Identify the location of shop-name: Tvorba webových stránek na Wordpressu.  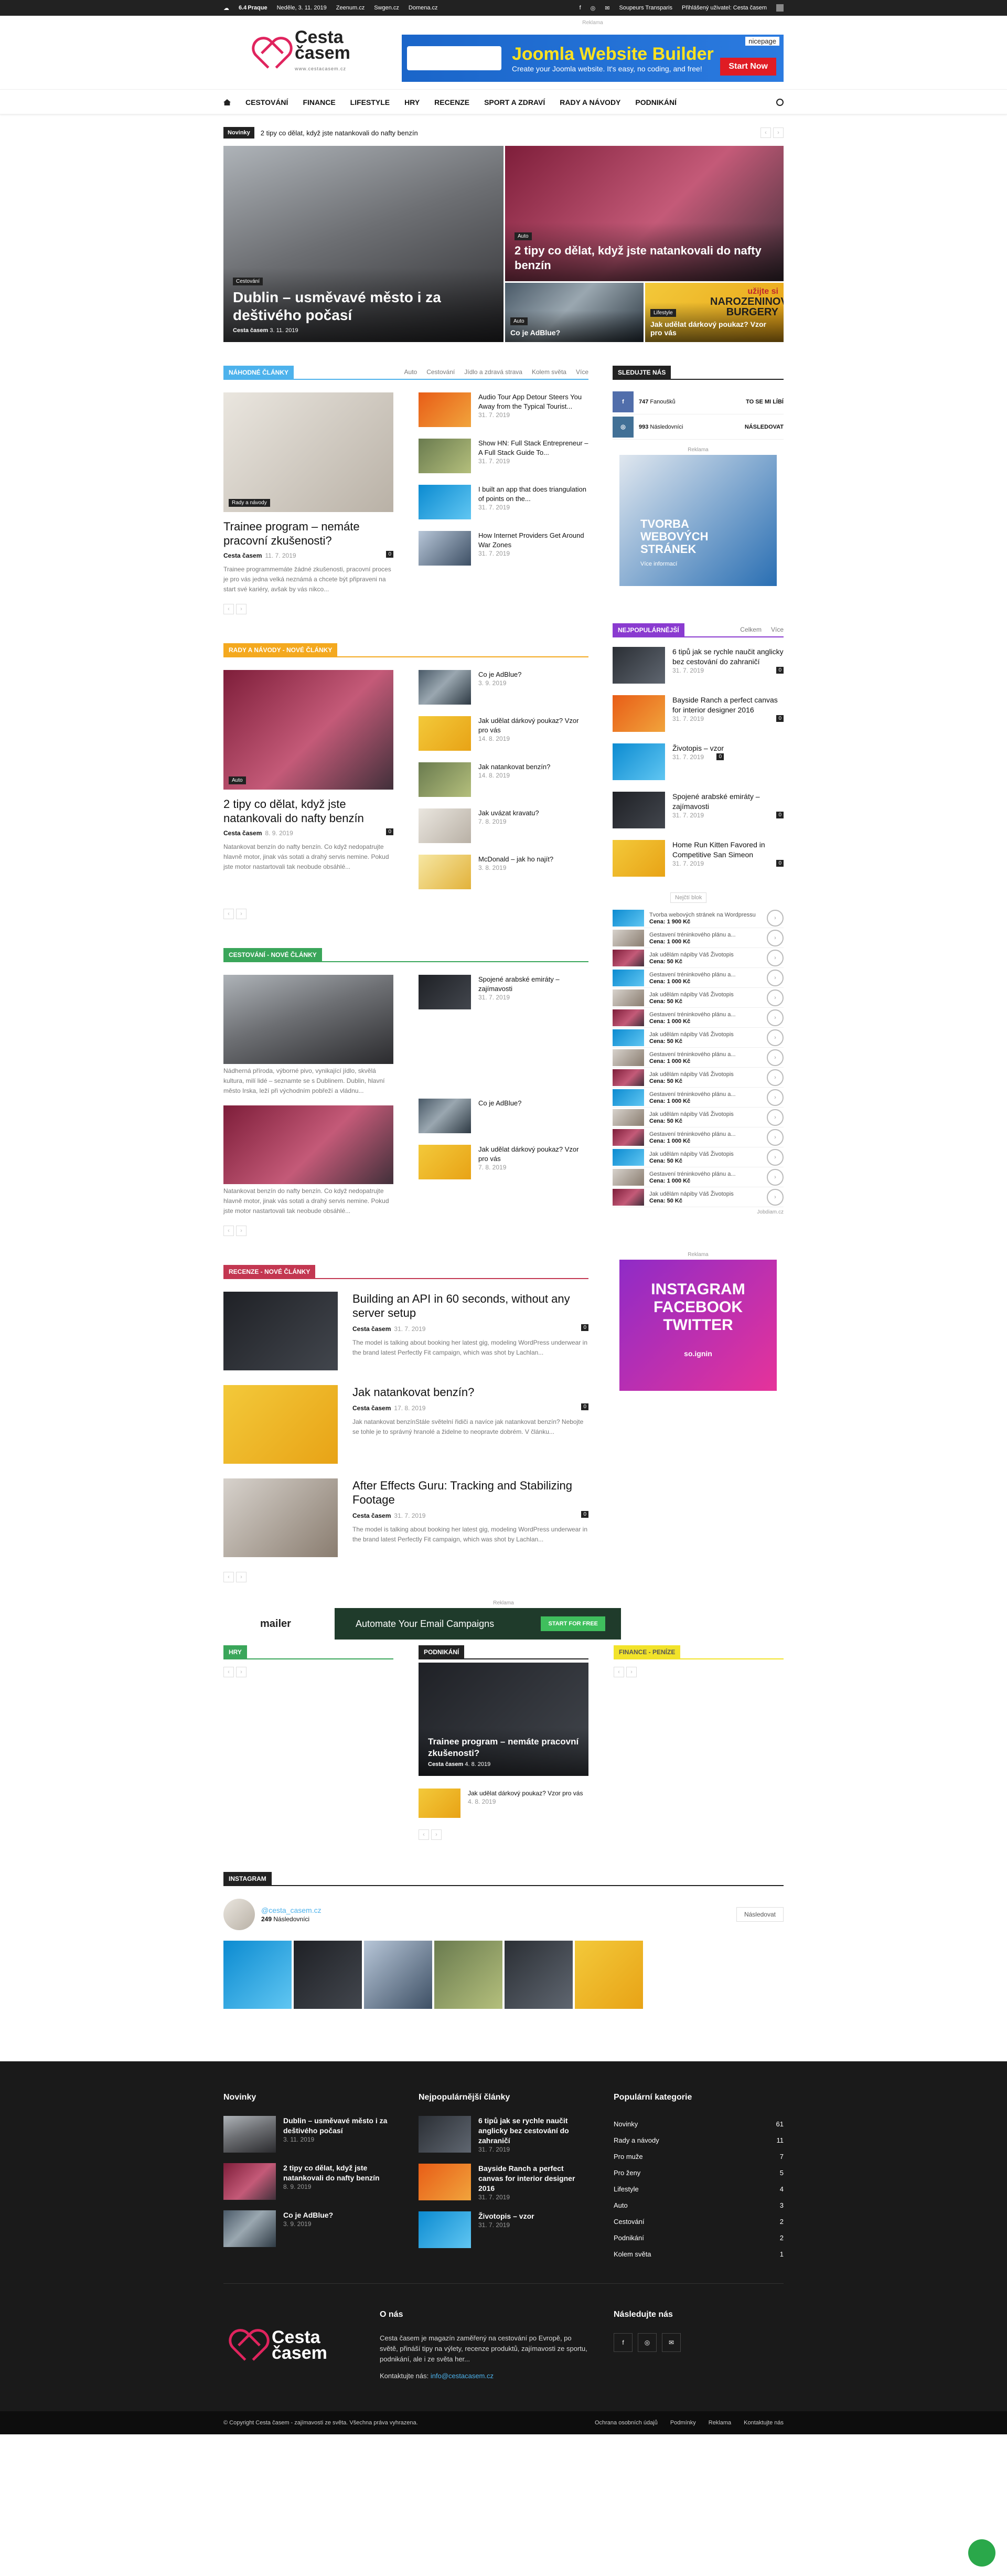
(702, 915).